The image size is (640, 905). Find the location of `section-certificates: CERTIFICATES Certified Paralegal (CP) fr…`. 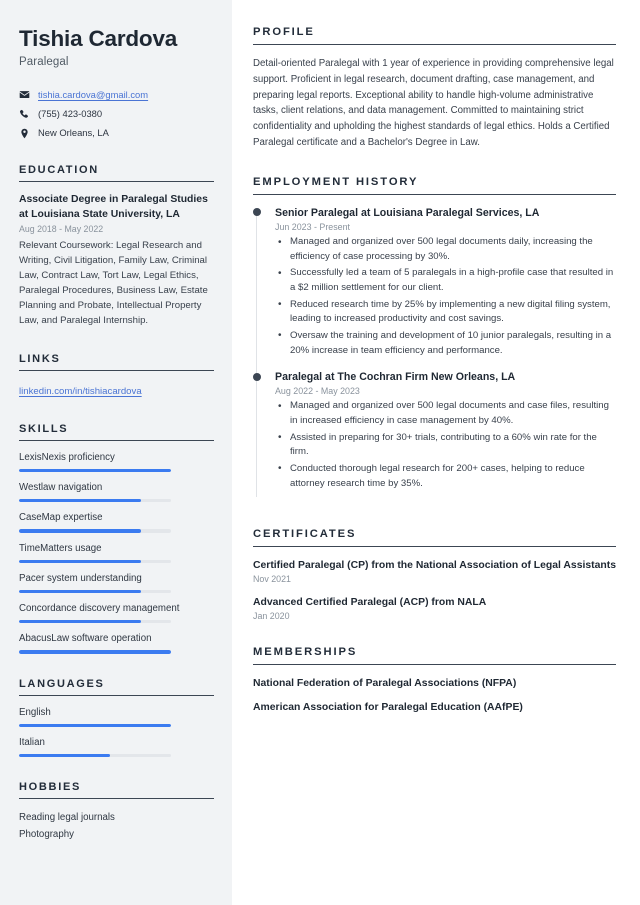

section-certificates: CERTIFICATES Certified Paralegal (CP) fr… is located at coordinates (434, 574).